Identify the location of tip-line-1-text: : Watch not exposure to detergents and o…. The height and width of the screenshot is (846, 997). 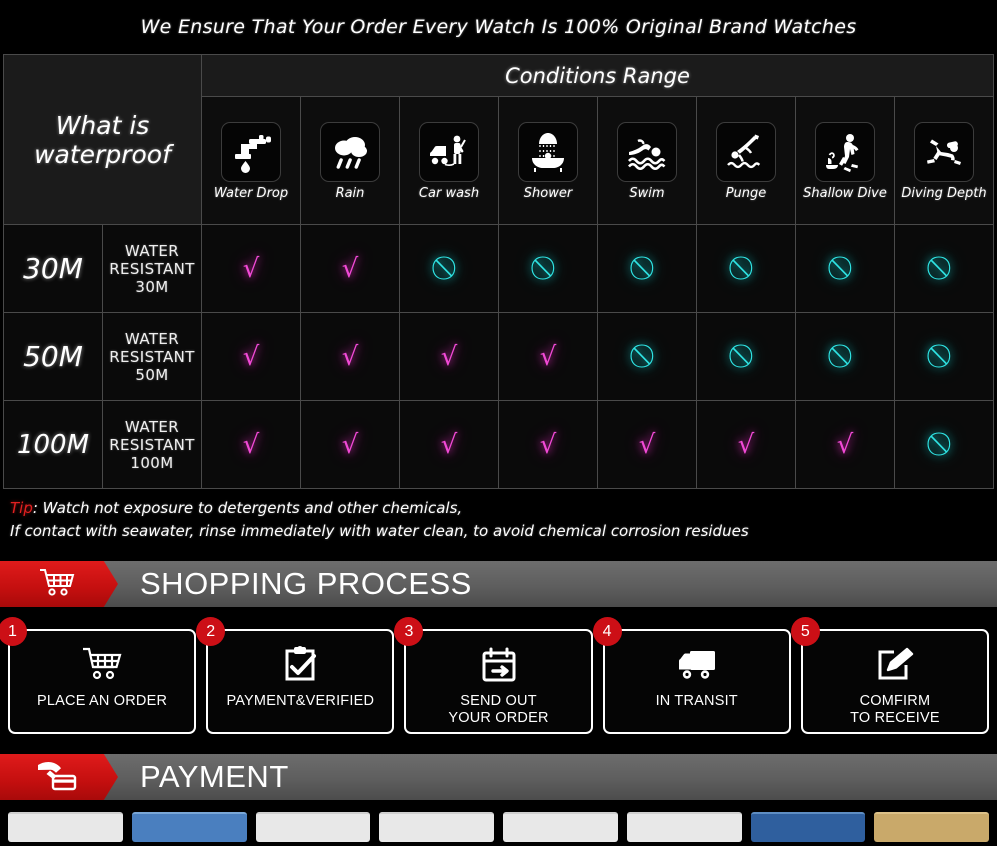
(247, 508).